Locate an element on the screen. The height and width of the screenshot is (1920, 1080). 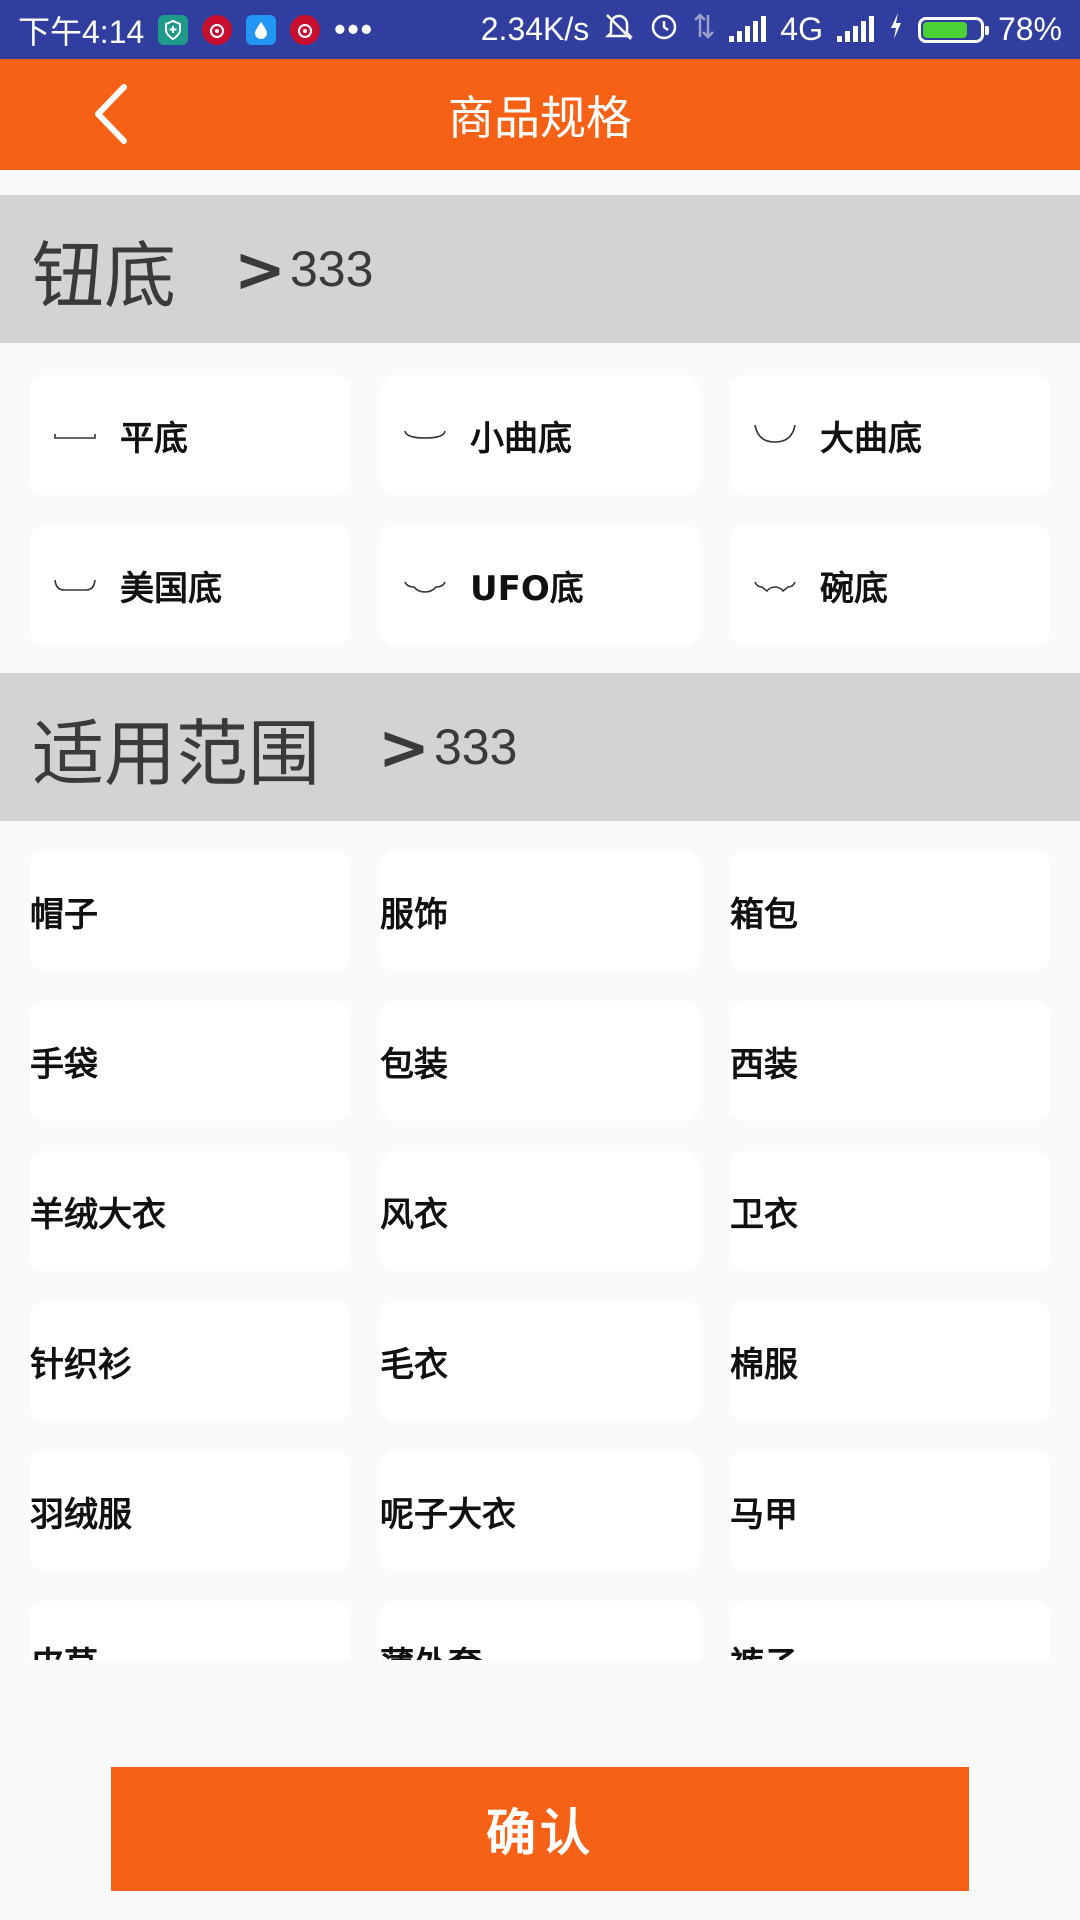
option-hoodie: 卫衣 is located at coordinates (890, 1211).